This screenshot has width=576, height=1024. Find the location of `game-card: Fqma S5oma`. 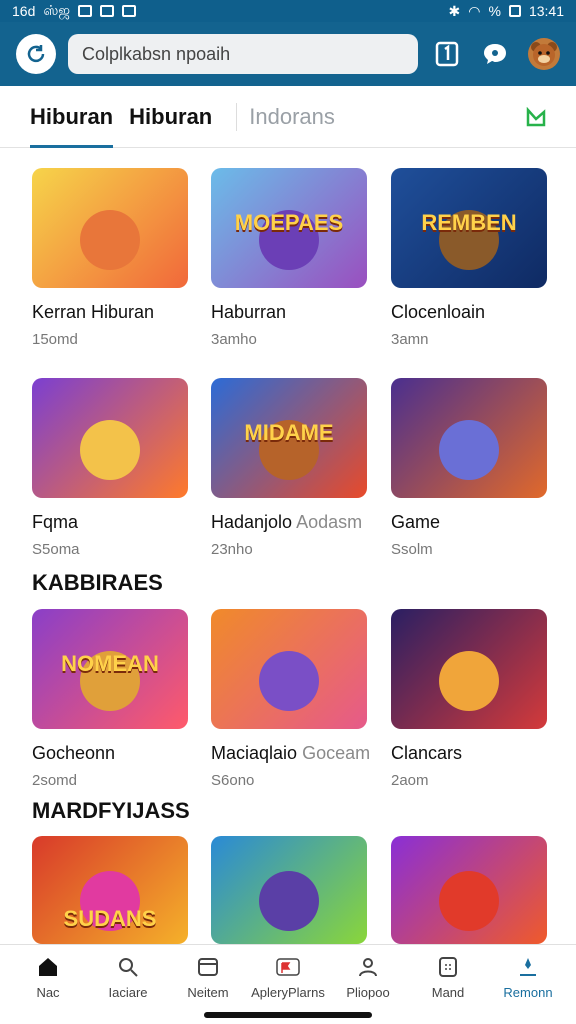

game-card: Fqma S5oma is located at coordinates (112, 468).